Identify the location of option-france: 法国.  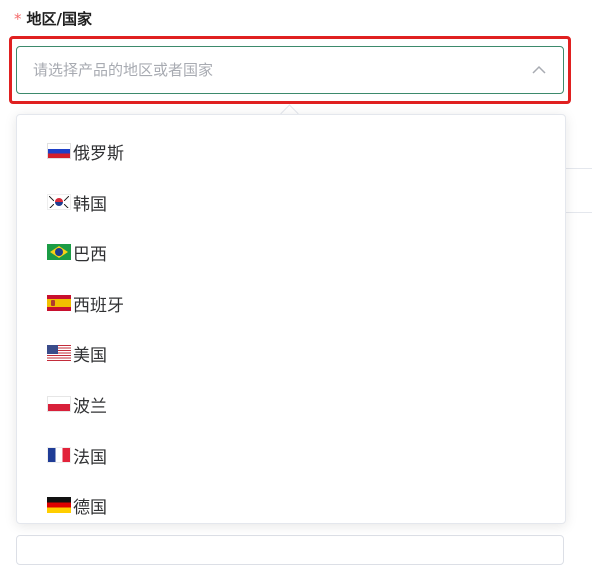
(291, 455).